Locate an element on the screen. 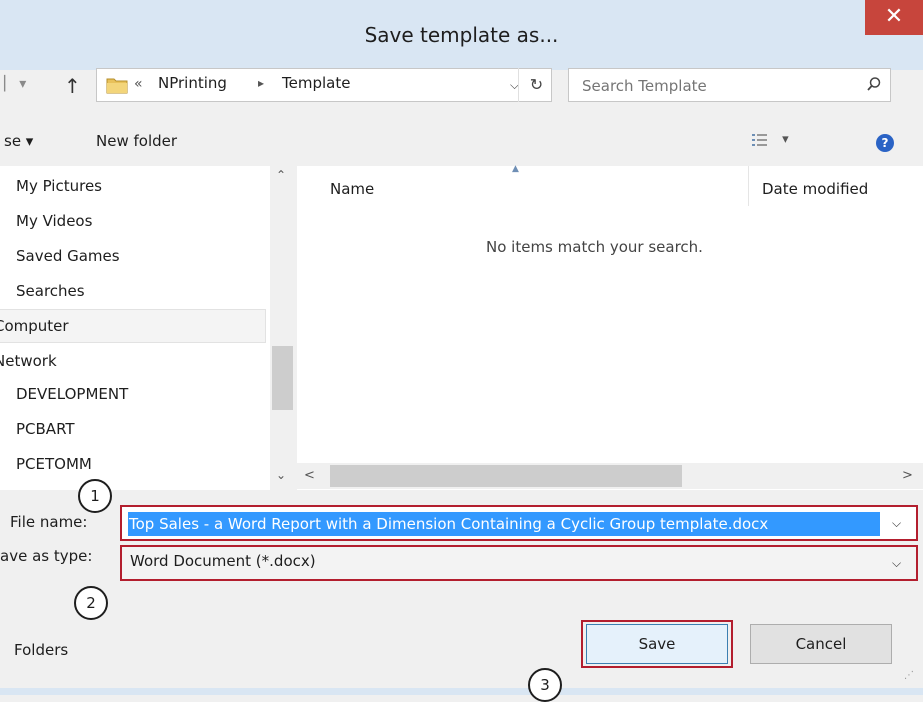 The width and height of the screenshot is (923, 702). column-divider is located at coordinates (748, 186).